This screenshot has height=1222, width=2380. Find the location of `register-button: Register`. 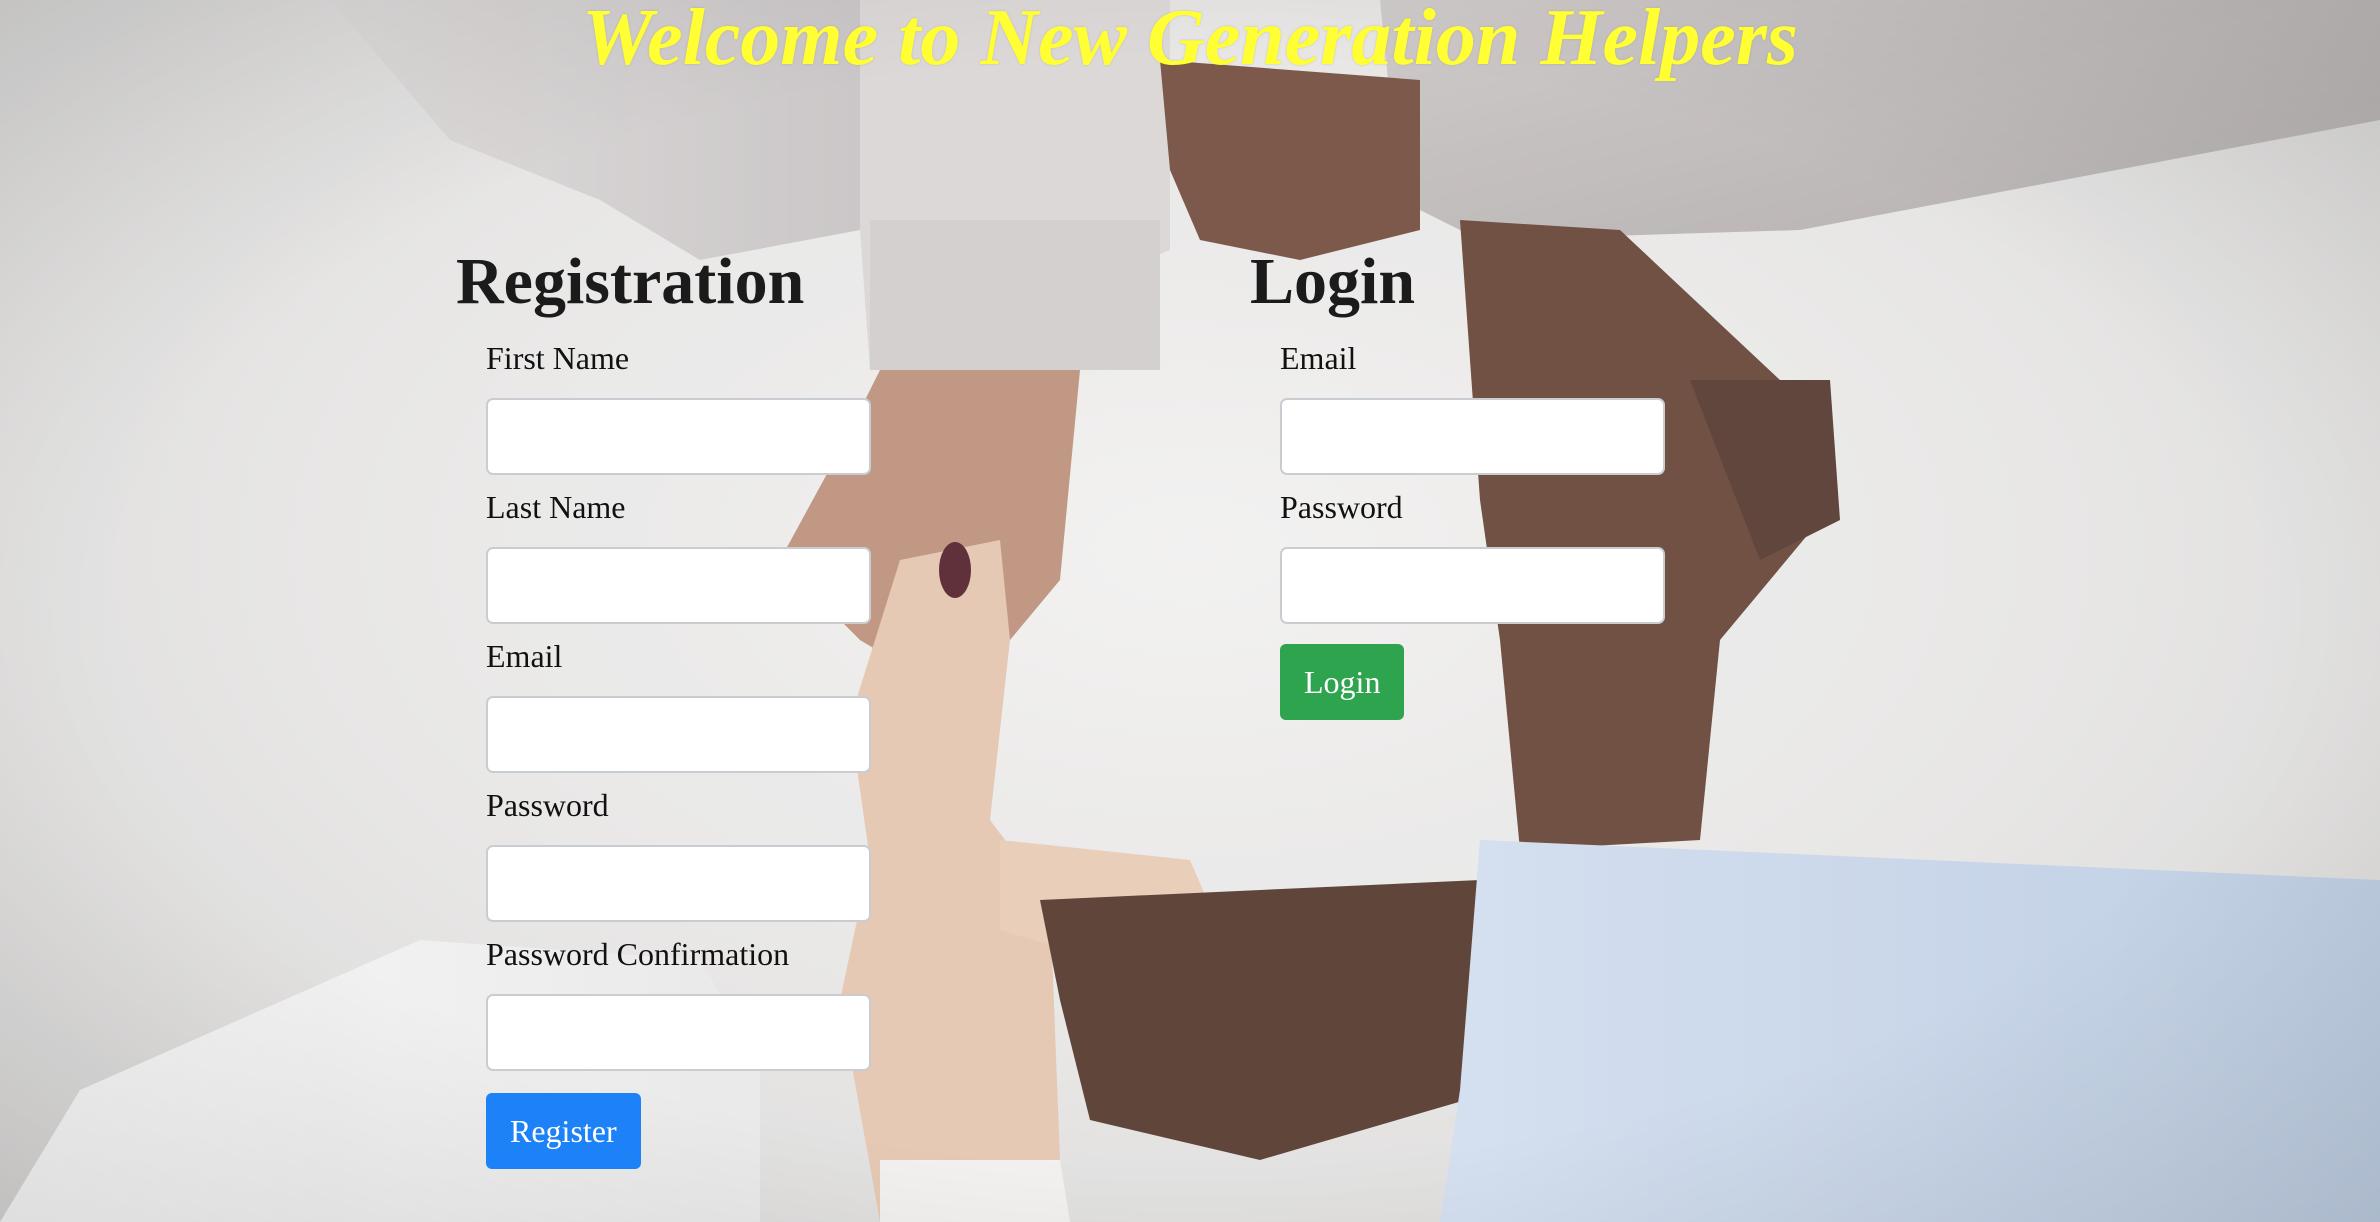

register-button: Register is located at coordinates (563, 1131).